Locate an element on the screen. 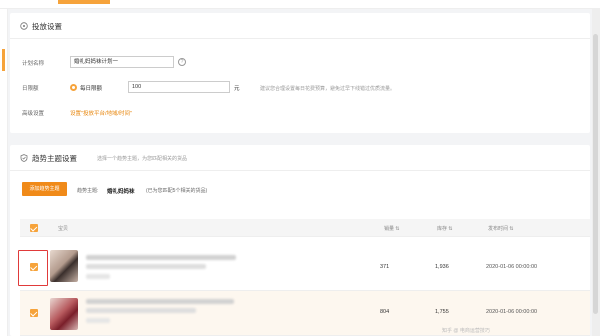  trend-theme-title: 趋势主题设置 is located at coordinates (54, 158).